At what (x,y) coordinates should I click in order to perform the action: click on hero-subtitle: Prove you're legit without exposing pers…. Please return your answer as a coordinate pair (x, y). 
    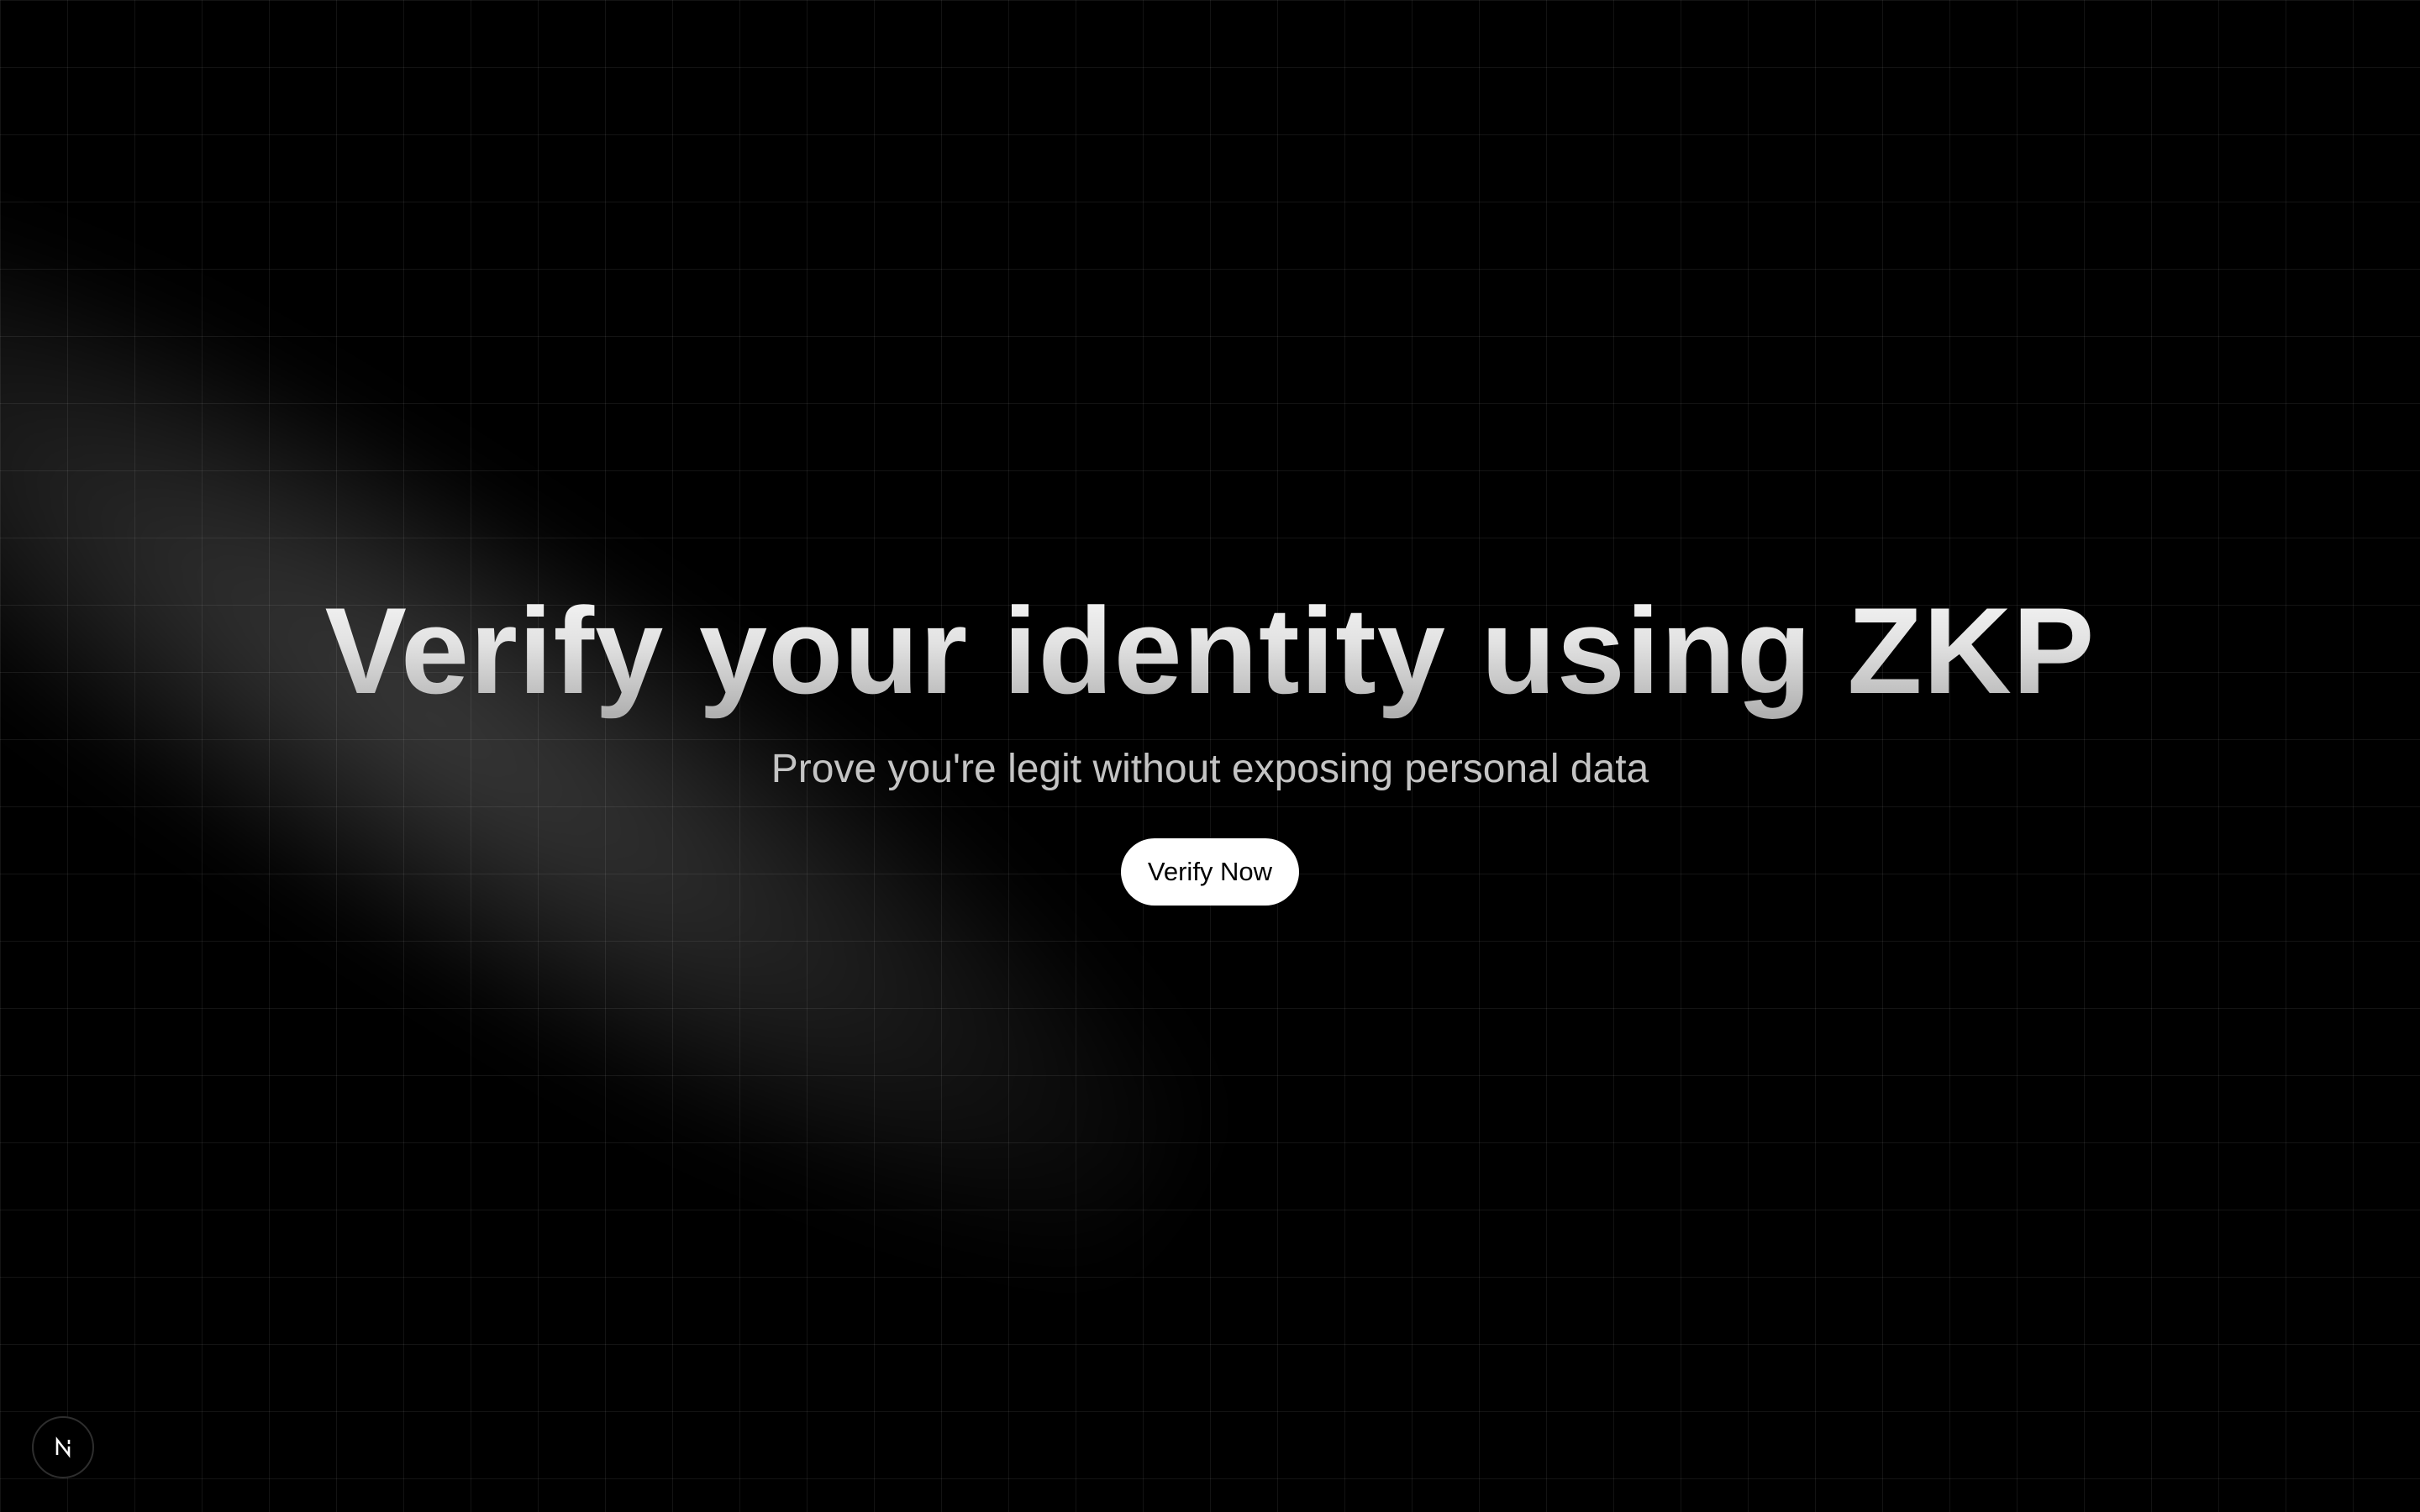
    Looking at the image, I should click on (1210, 769).